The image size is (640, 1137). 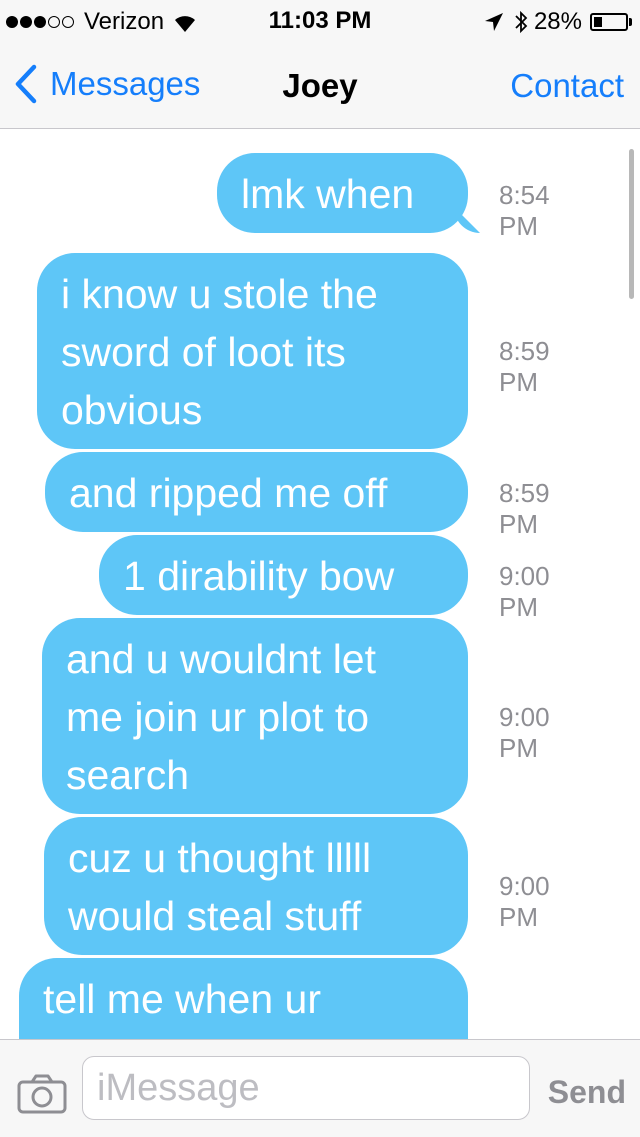 What do you see at coordinates (42, 1094) in the screenshot?
I see `camera-icon` at bounding box center [42, 1094].